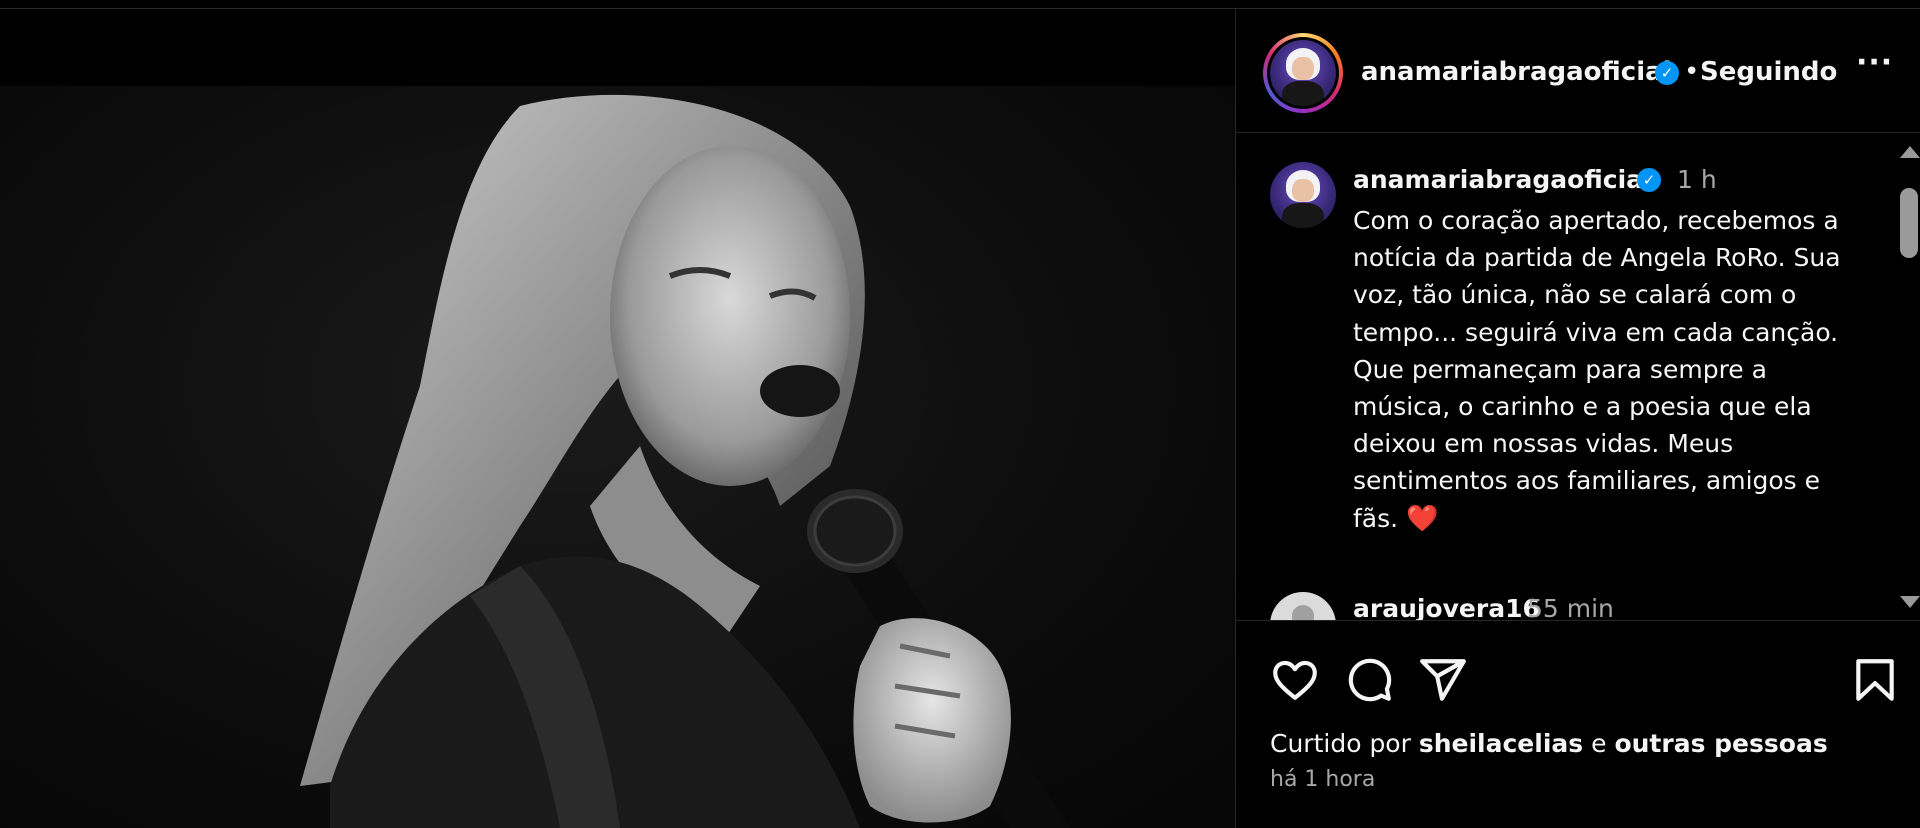 This screenshot has height=828, width=1920. I want to click on likes-prefix: Curtido por, so click(1340, 743).